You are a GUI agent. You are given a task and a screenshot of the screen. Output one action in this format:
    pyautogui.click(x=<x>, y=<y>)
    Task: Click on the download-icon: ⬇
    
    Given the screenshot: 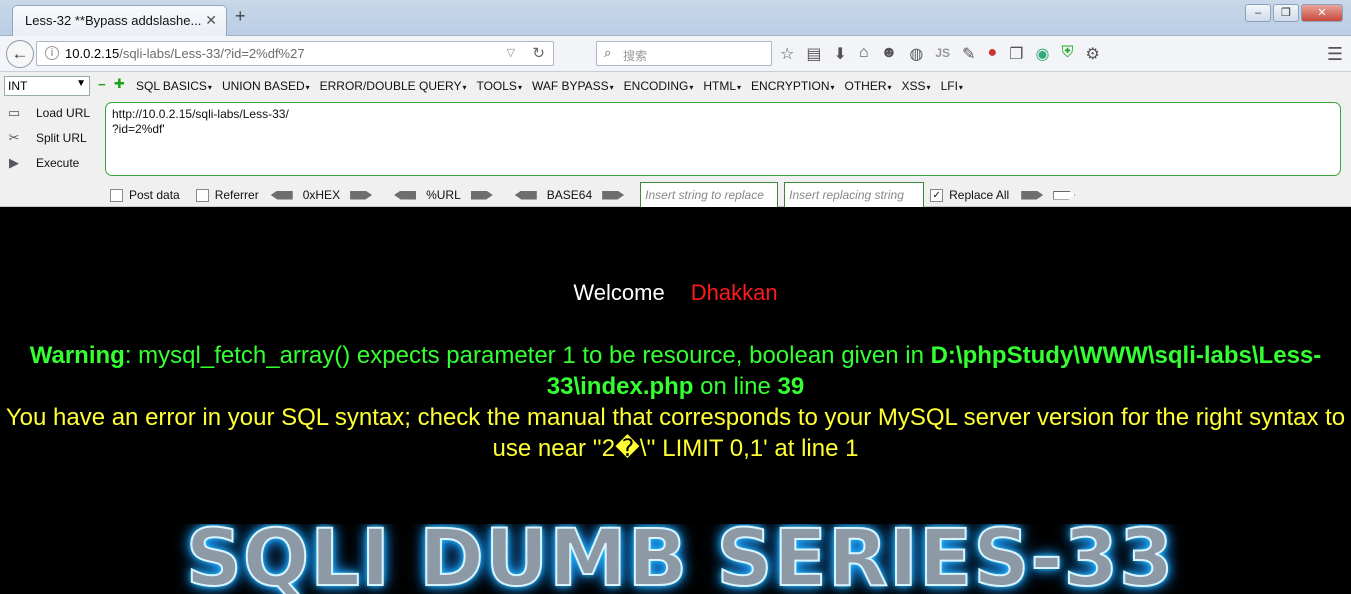 What is the action you would take?
    pyautogui.click(x=839, y=54)
    